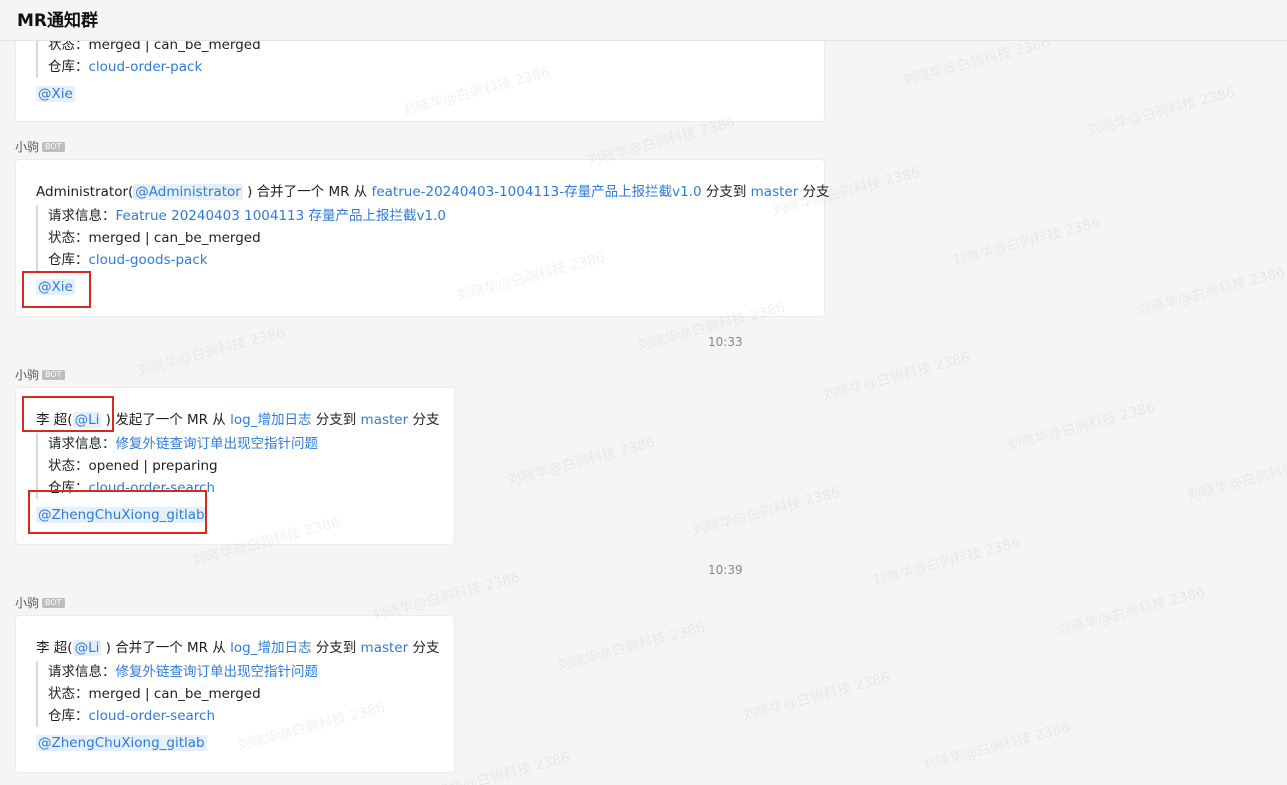  Describe the element at coordinates (87, 648) in the screenshot. I see `author-mention: @Li` at that location.